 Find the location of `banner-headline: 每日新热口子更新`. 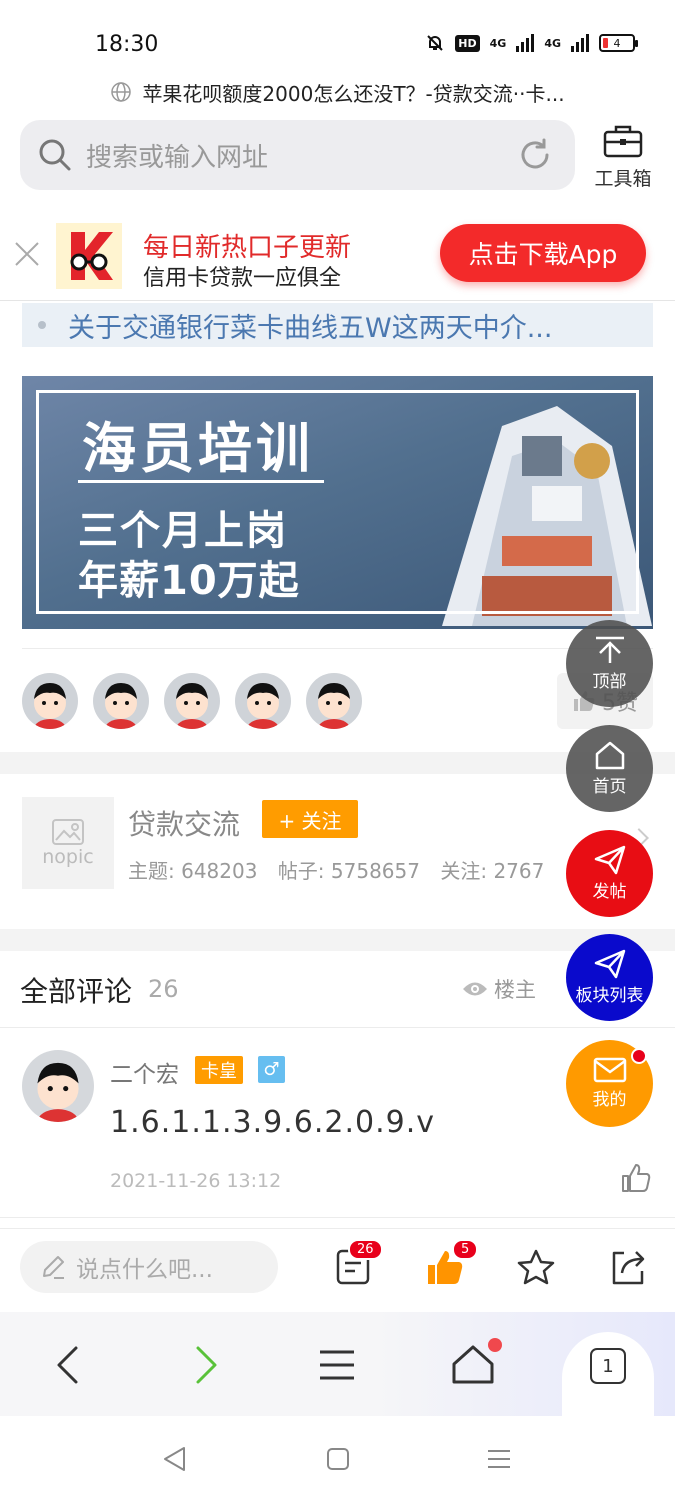

banner-headline: 每日新热口子更新 is located at coordinates (247, 248).